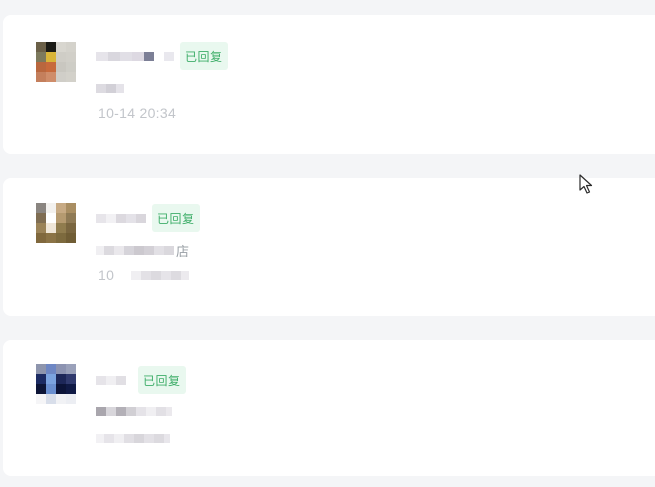  I want to click on arrow-cursor-icon, so click(586, 184).